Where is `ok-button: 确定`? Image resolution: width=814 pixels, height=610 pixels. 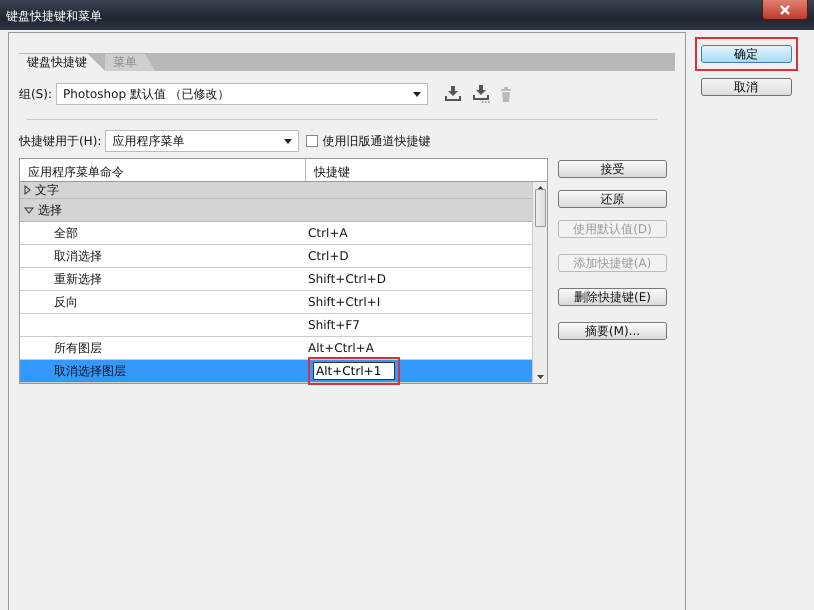 ok-button: 确定 is located at coordinates (746, 54).